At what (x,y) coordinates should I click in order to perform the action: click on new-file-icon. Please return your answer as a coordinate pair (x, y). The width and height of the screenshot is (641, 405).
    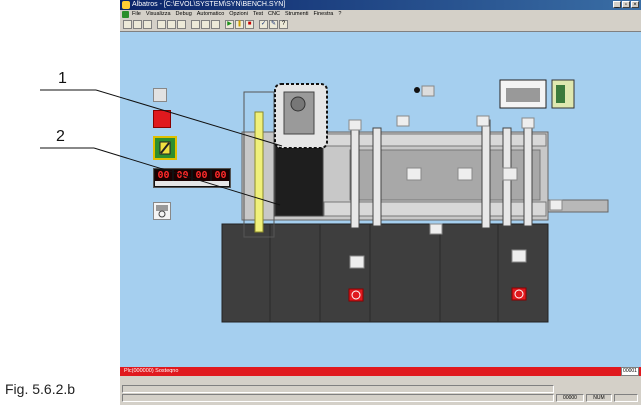
    Looking at the image, I should click on (127, 24).